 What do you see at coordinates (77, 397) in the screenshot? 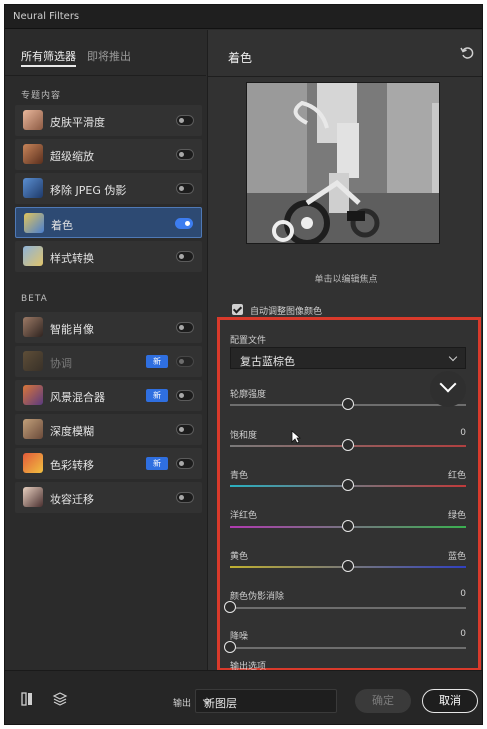
I see `filter-label: 风景混合器` at bounding box center [77, 397].